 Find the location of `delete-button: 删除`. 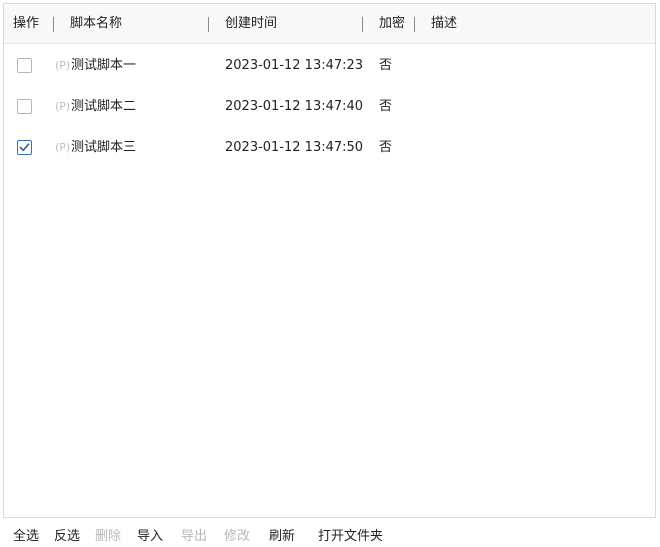

delete-button: 删除 is located at coordinates (108, 534).